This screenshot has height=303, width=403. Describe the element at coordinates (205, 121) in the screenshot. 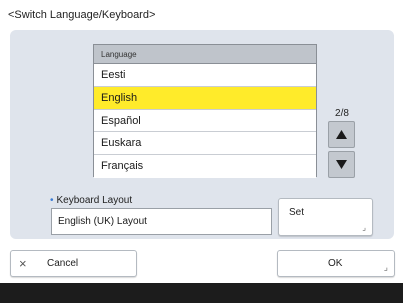

I see `language-item-espanol: Español` at that location.